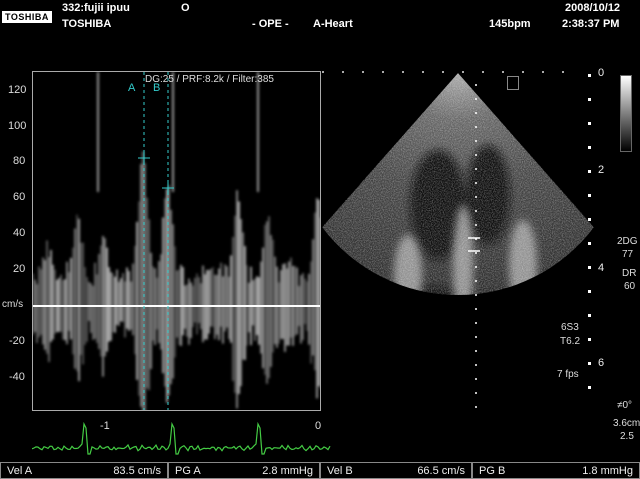  Describe the element at coordinates (626, 113) in the screenshot. I see `grayscale-bar` at that location.